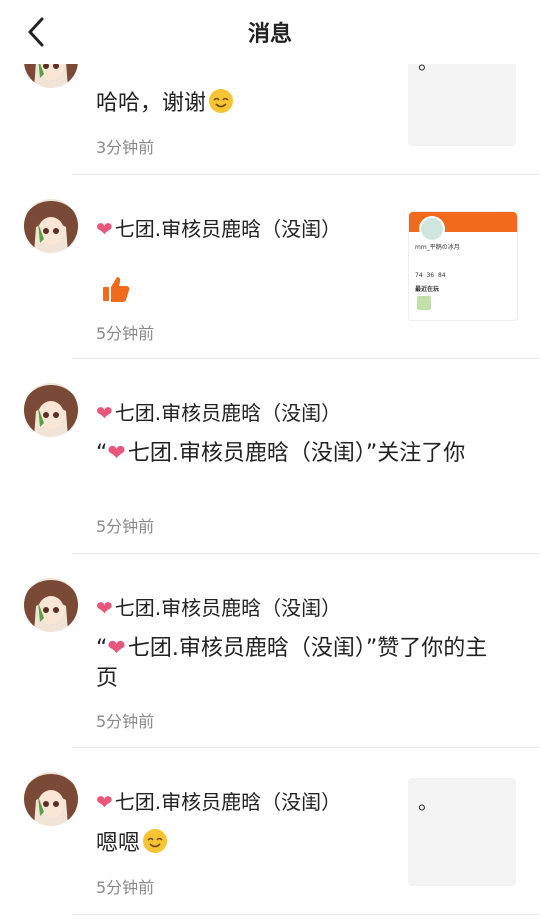  I want to click on thumbnail-text: 。, so click(428, 802).